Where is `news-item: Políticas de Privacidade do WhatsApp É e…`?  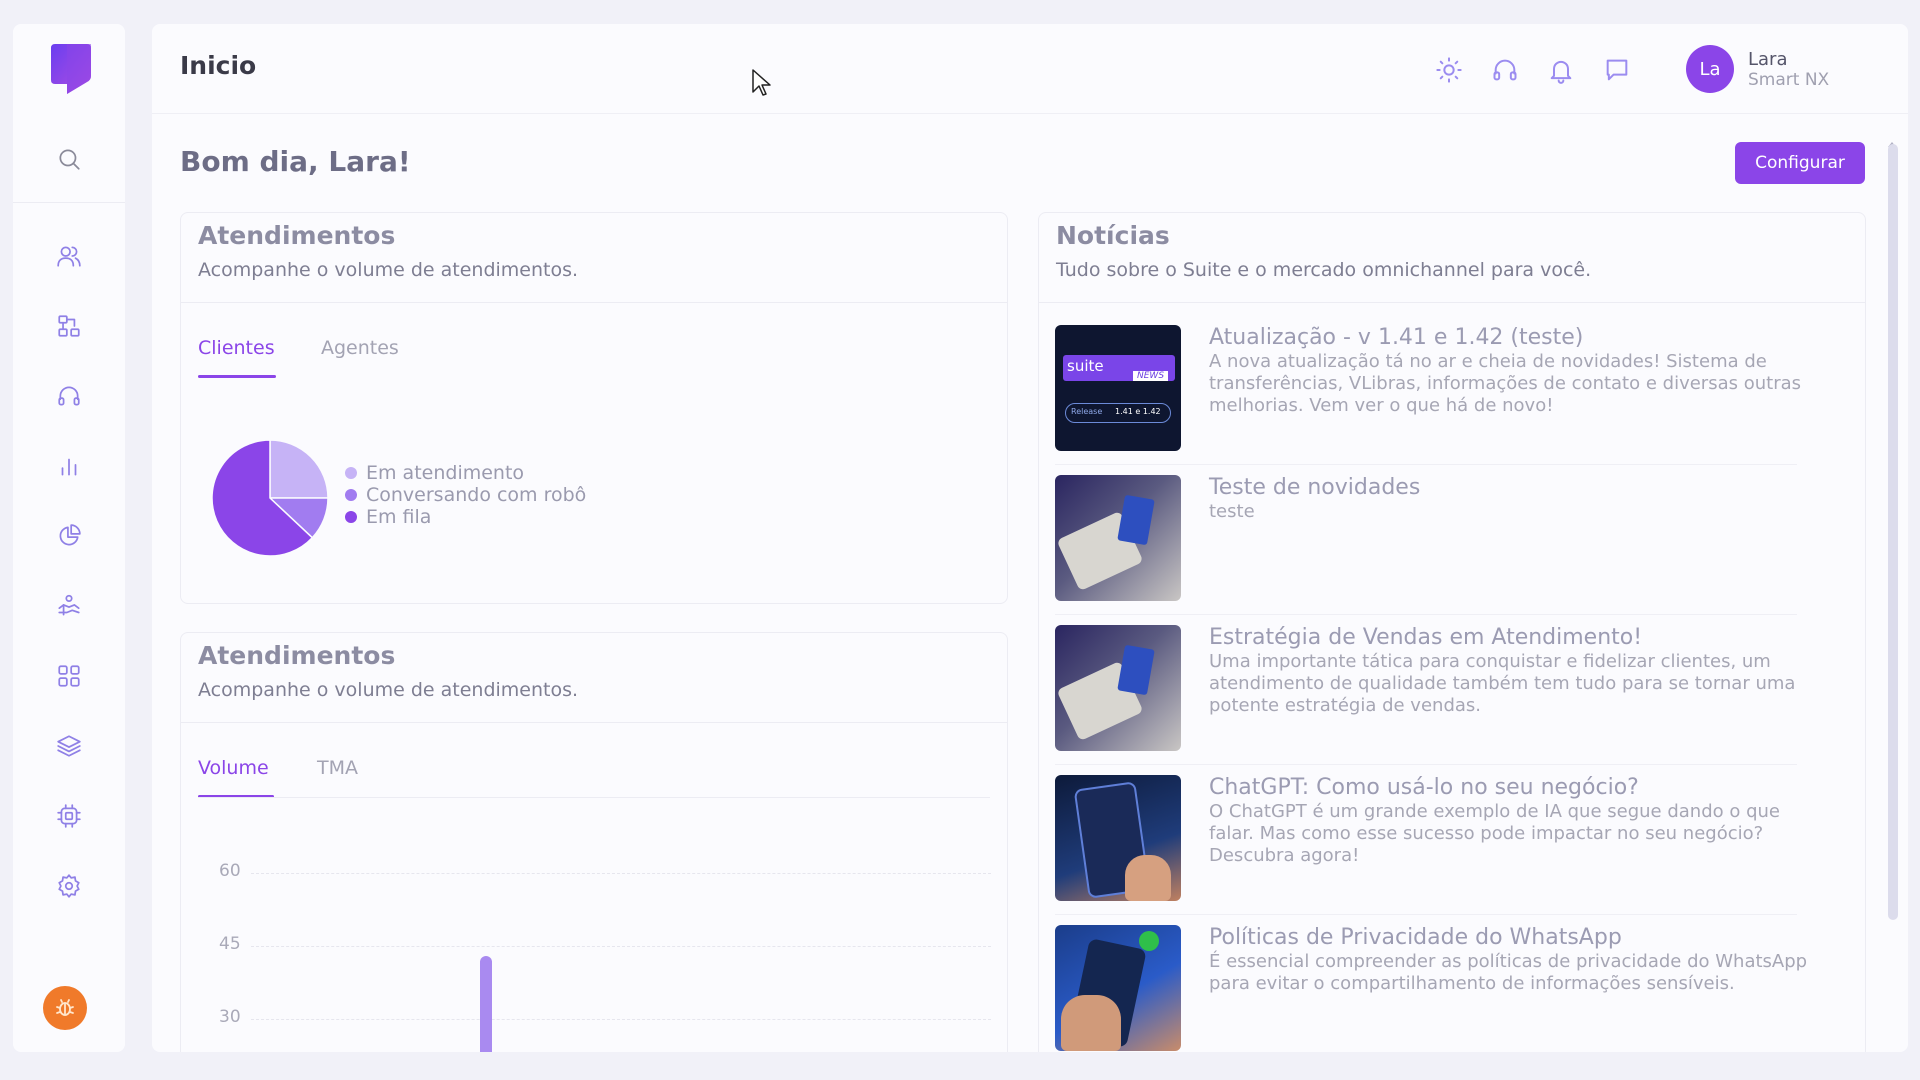 news-item: Políticas de Privacidade do WhatsApp É e… is located at coordinates (1440, 988).